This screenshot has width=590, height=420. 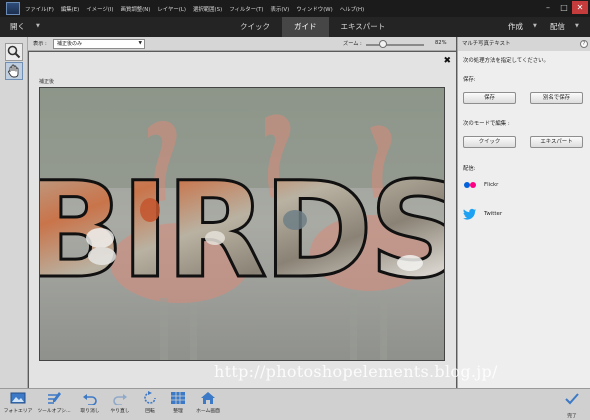 What do you see at coordinates (572, 399) in the screenshot?
I see `checkmark-icon` at bounding box center [572, 399].